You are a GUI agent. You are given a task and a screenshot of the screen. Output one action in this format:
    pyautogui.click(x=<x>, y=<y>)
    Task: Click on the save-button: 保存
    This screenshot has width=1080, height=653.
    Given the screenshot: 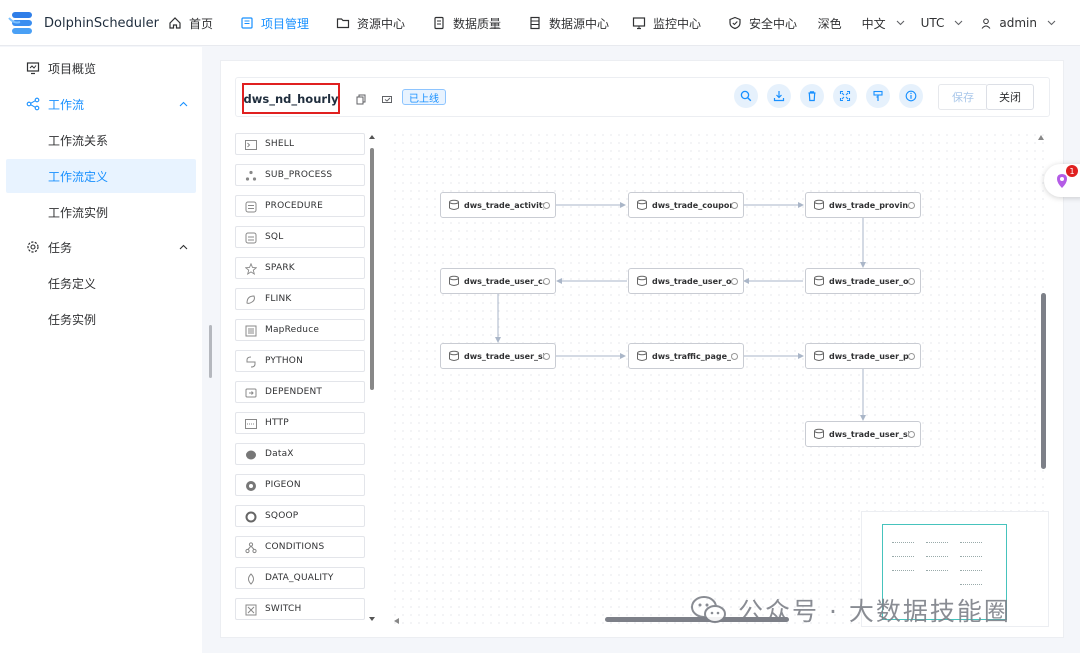 What is the action you would take?
    pyautogui.click(x=963, y=97)
    